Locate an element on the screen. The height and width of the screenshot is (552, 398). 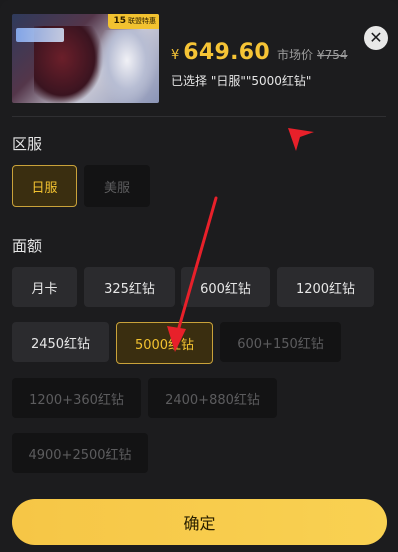
price-row: ¥ 649.60 市场价 ¥754 is located at coordinates (259, 54).